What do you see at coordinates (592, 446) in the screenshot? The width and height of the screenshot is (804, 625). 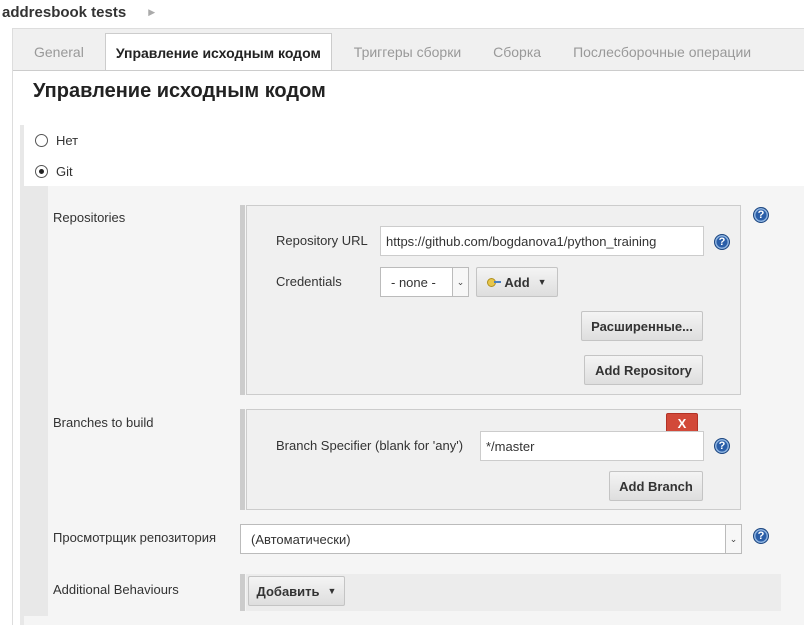 I see `branch-specifier-field: */master` at bounding box center [592, 446].